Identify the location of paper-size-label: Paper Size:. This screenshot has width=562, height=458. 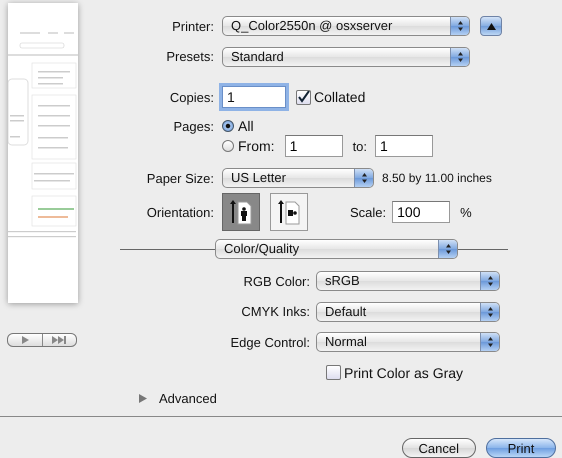
(180, 178).